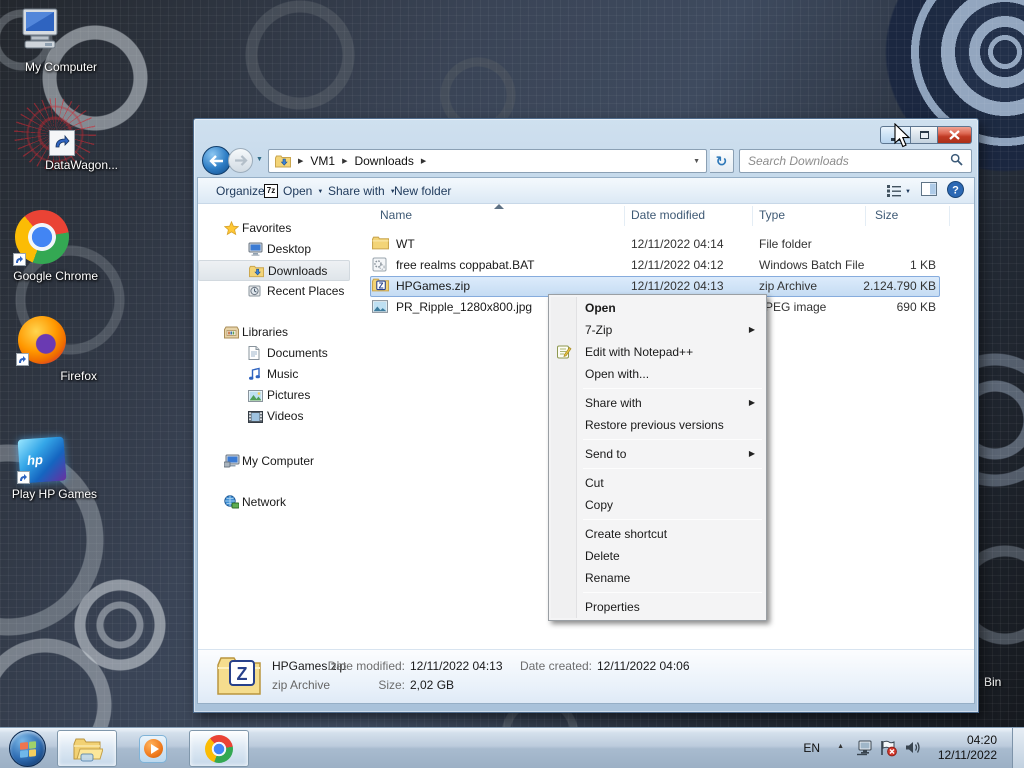 This screenshot has width=1024, height=768. Describe the element at coordinates (396, 215) in the screenshot. I see `column-header-name: Name` at that location.